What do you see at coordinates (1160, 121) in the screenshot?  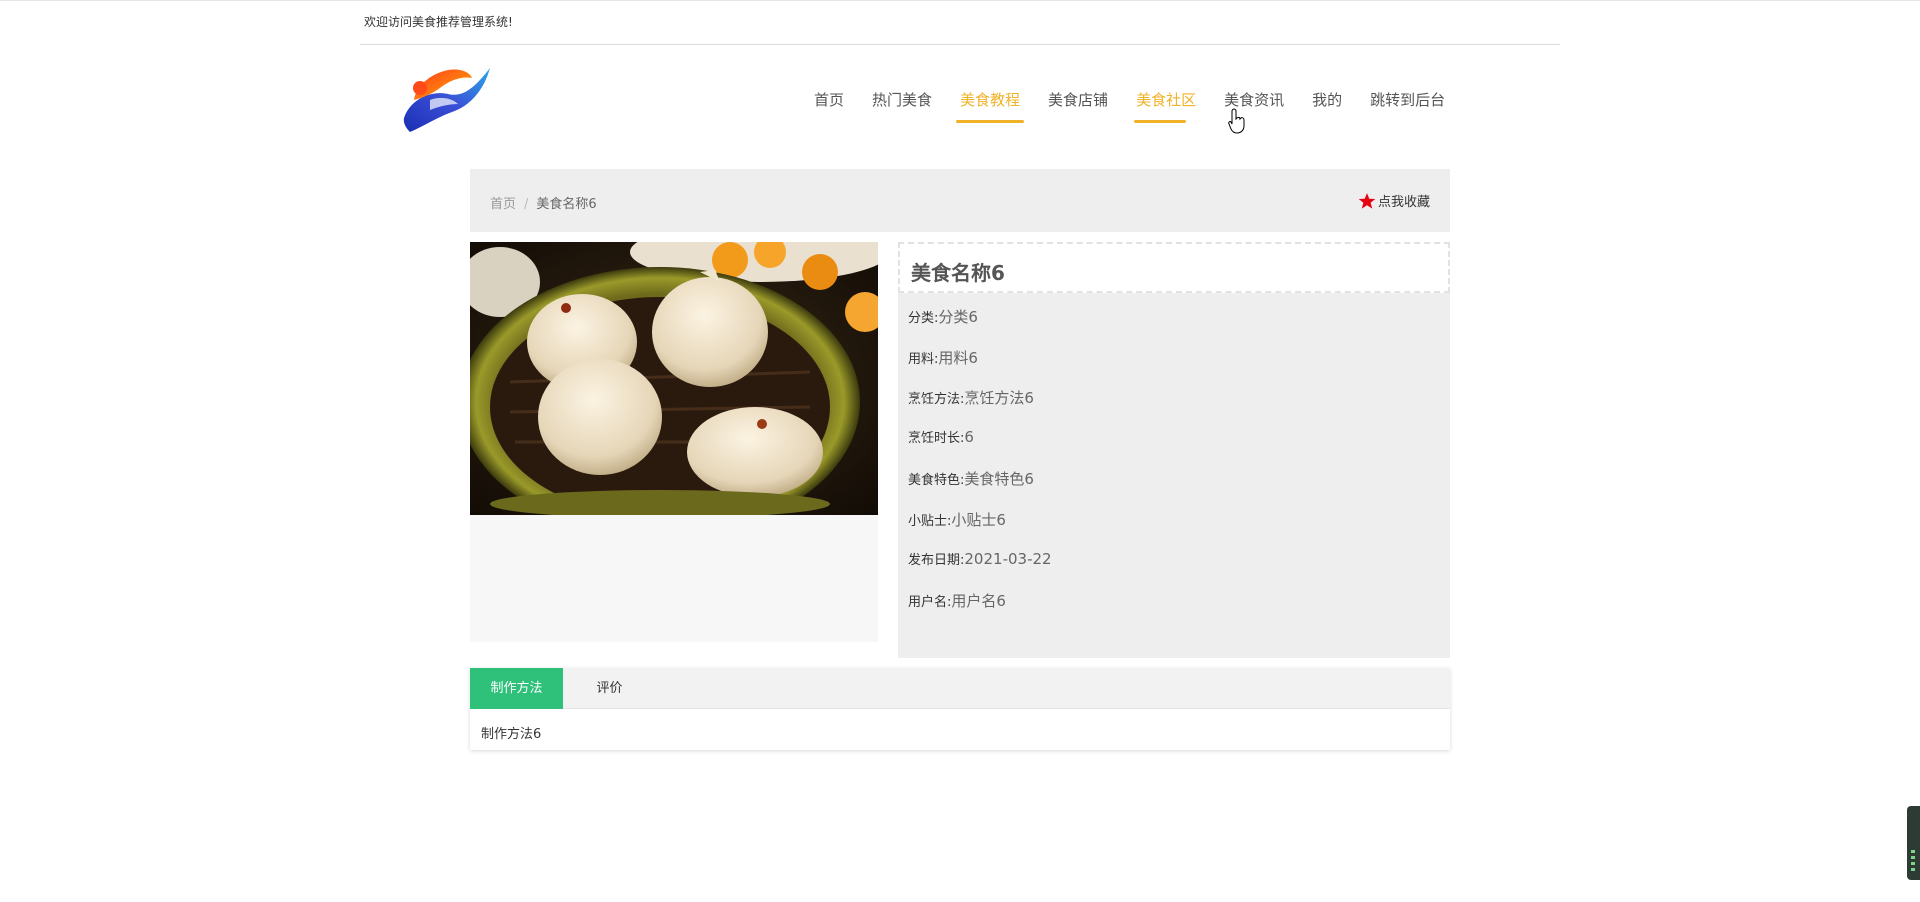 I see `nav-hover-underline` at bounding box center [1160, 121].